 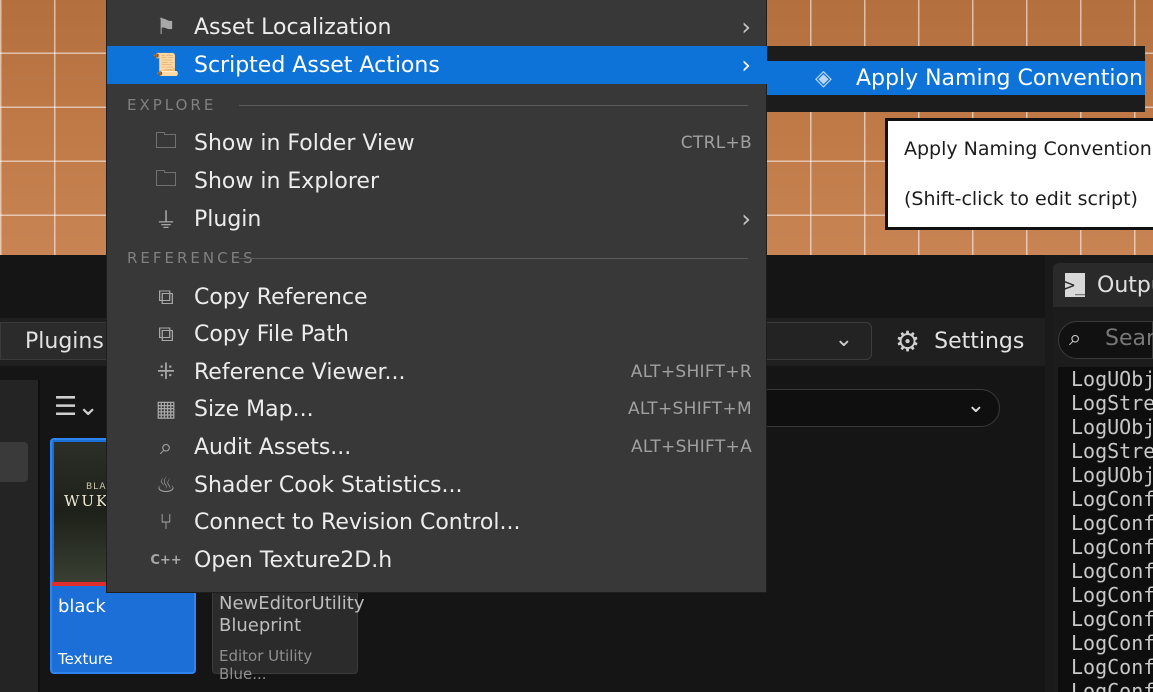 I want to click on submenu-item-label: Apply Naming Convention, so click(x=999, y=78).